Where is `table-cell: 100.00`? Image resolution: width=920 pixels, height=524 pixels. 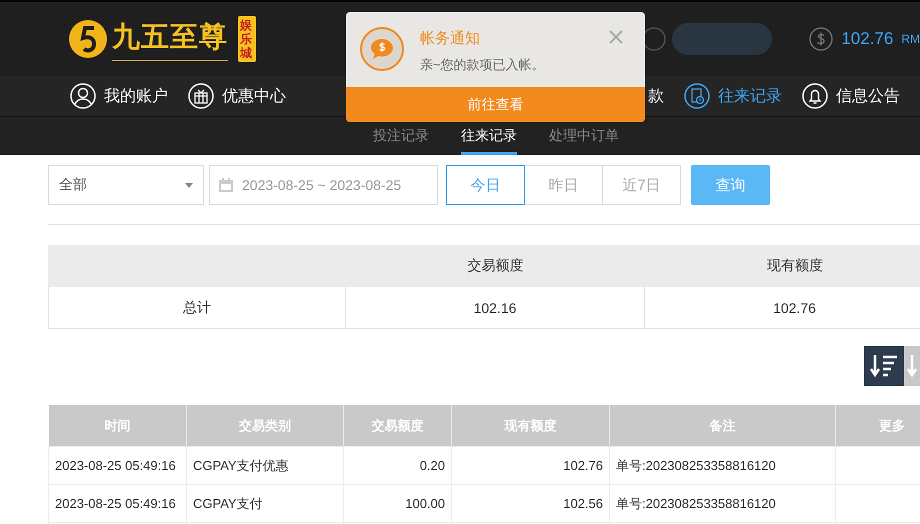
table-cell: 100.00 is located at coordinates (398, 503).